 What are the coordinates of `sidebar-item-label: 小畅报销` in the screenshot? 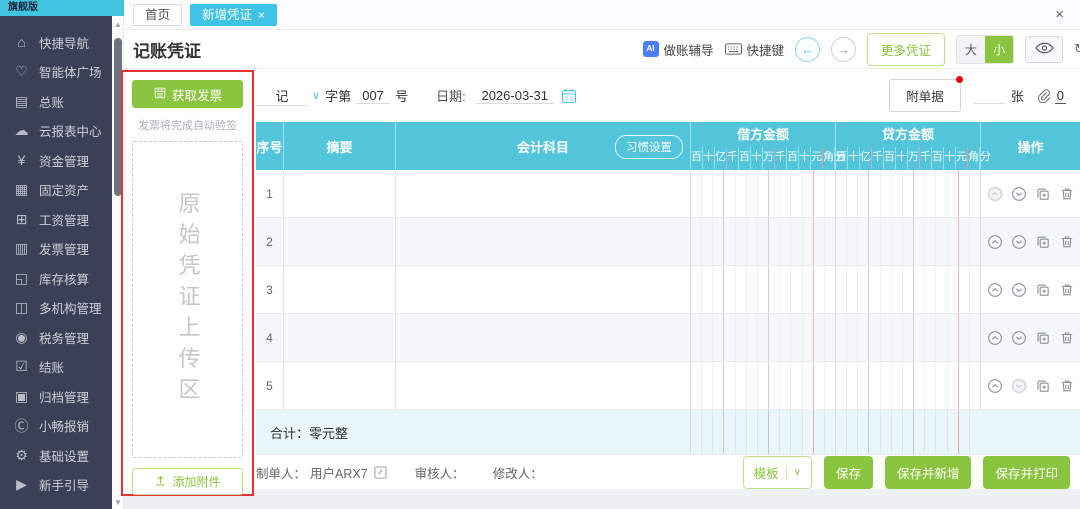 It's located at (64, 427).